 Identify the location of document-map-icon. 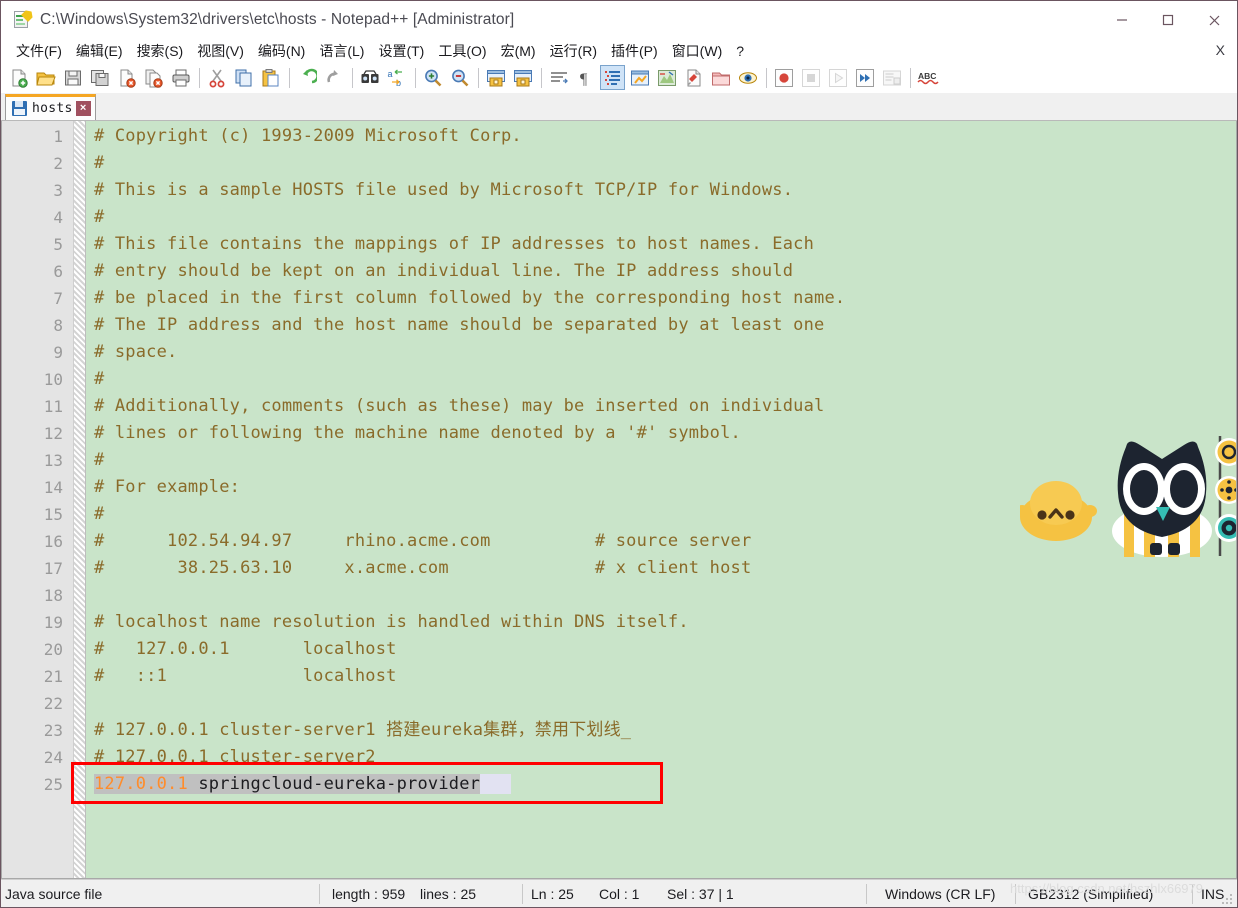
(693, 77).